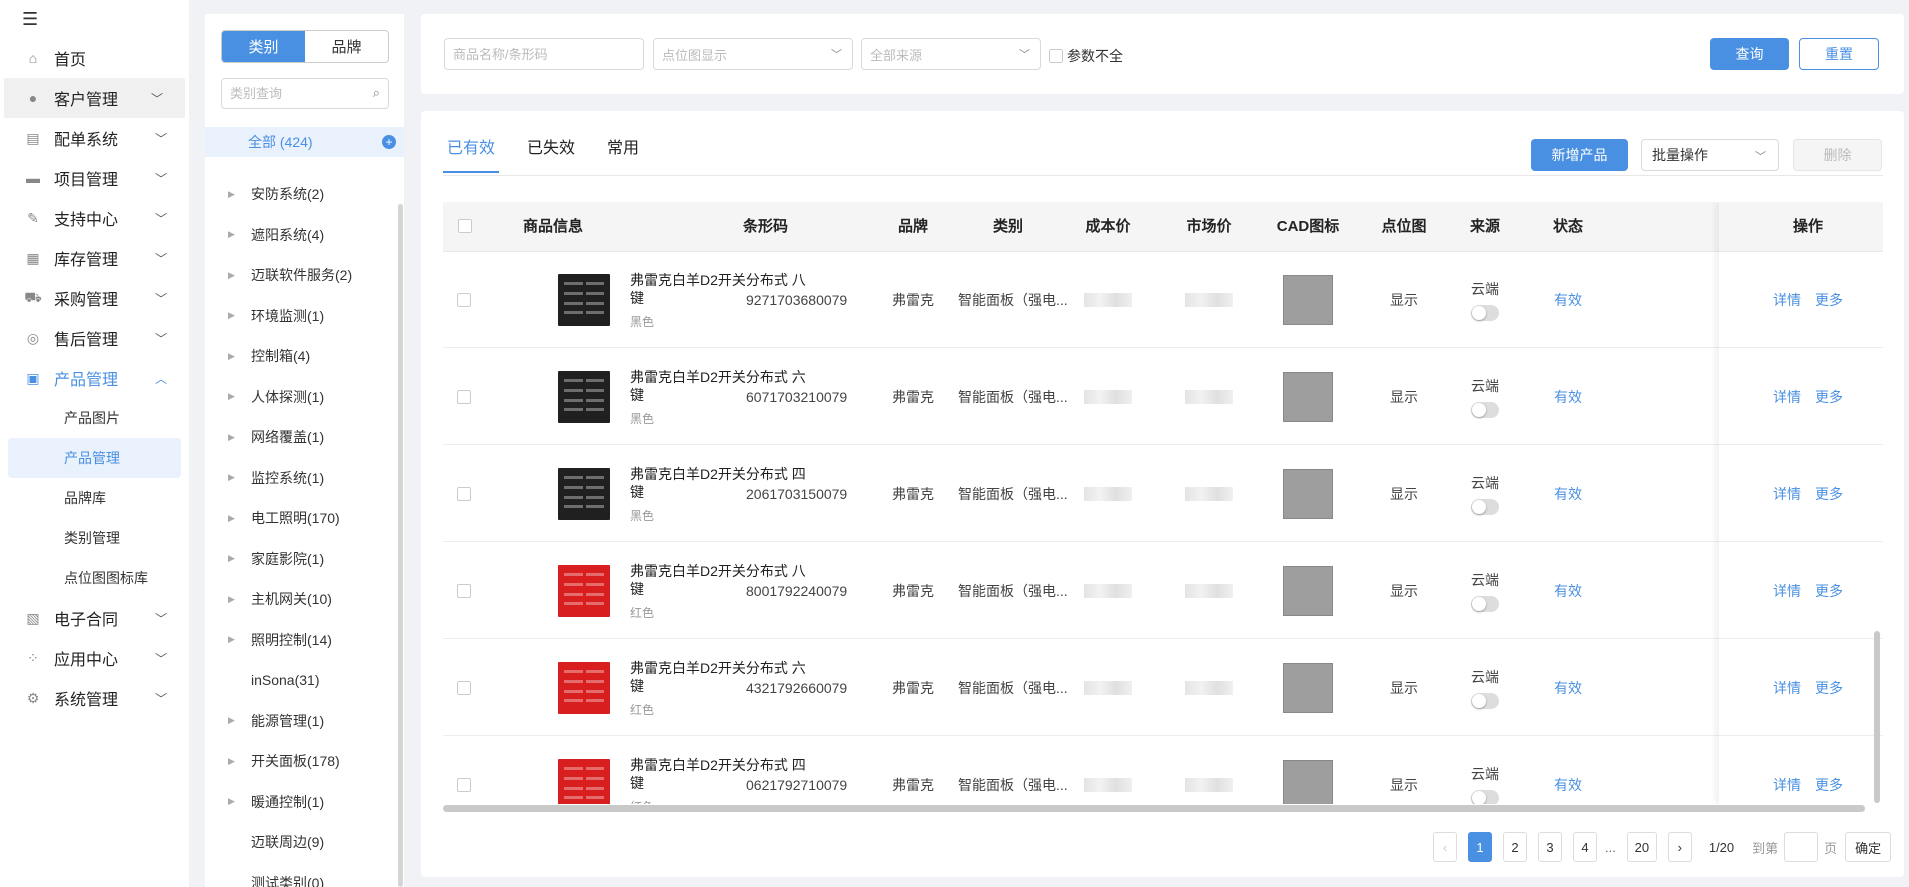  What do you see at coordinates (300, 842) in the screenshot?
I see `category-item: 迈联周边(9)` at bounding box center [300, 842].